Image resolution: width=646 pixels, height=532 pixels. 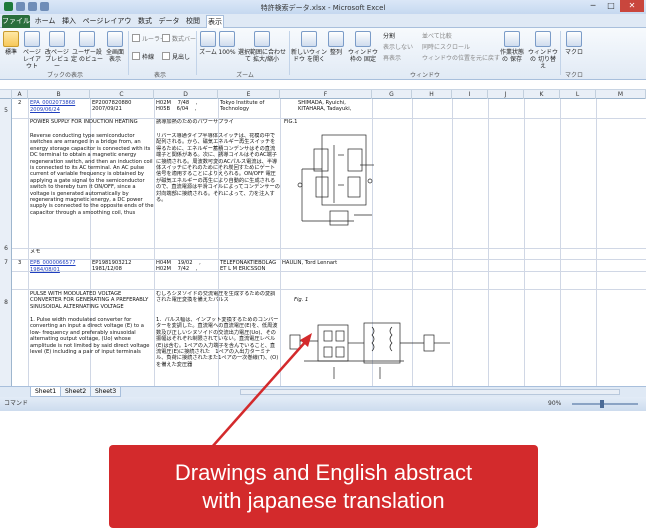 What do you see at coordinates (323, 500) in the screenshot?
I see `callout-line-2: with japanese translation` at bounding box center [323, 500].